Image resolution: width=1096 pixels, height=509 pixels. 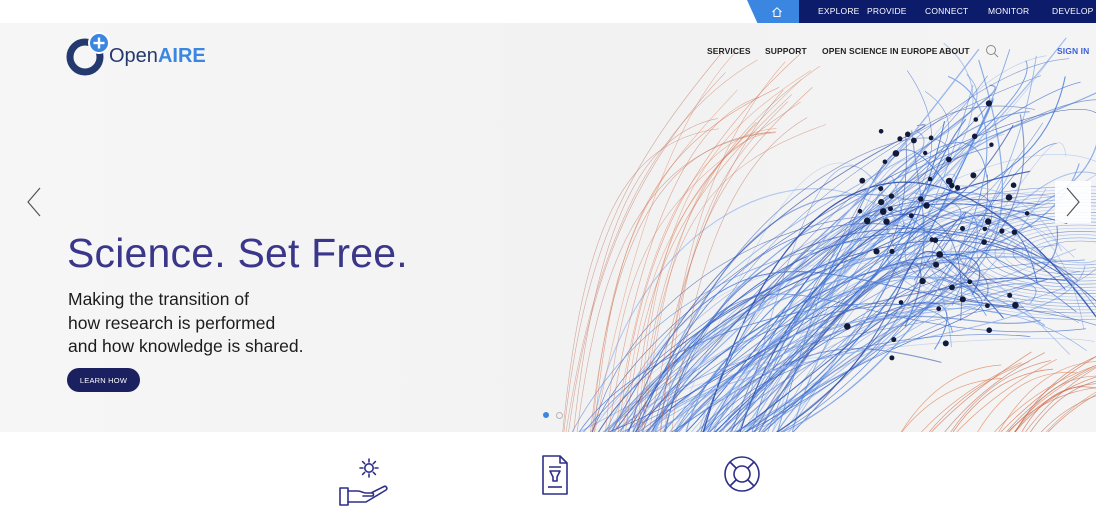 I want to click on hand-gear-icon, so click(x=363, y=482).